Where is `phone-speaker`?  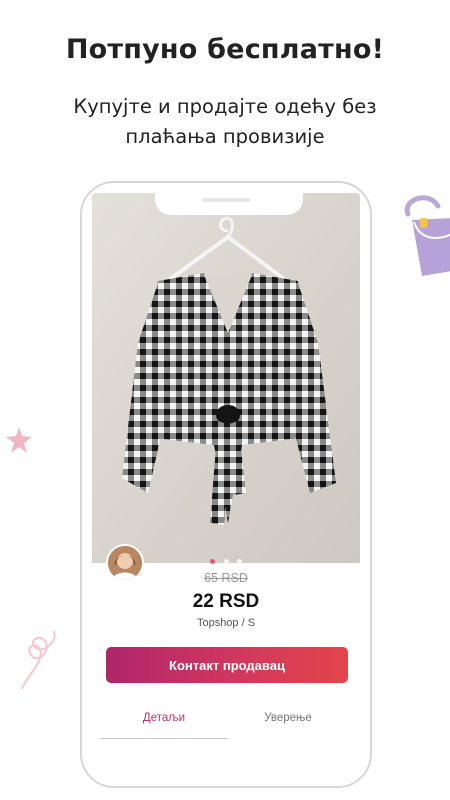 phone-speaker is located at coordinates (226, 200).